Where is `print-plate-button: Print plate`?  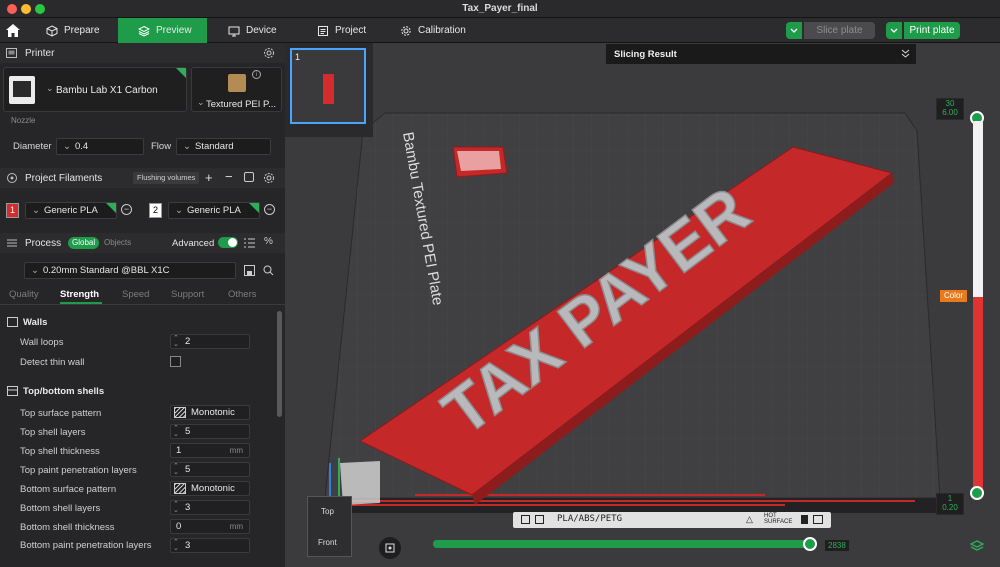
print-plate-button: Print plate is located at coordinates (923, 30).